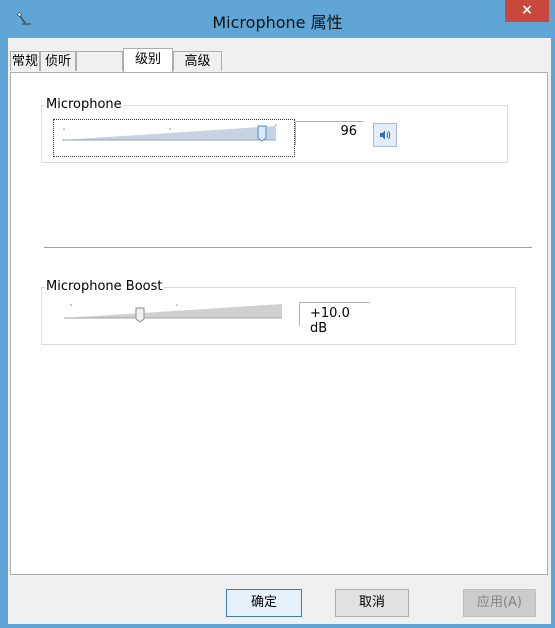 The image size is (555, 628). I want to click on boost-slider, so click(172, 313).